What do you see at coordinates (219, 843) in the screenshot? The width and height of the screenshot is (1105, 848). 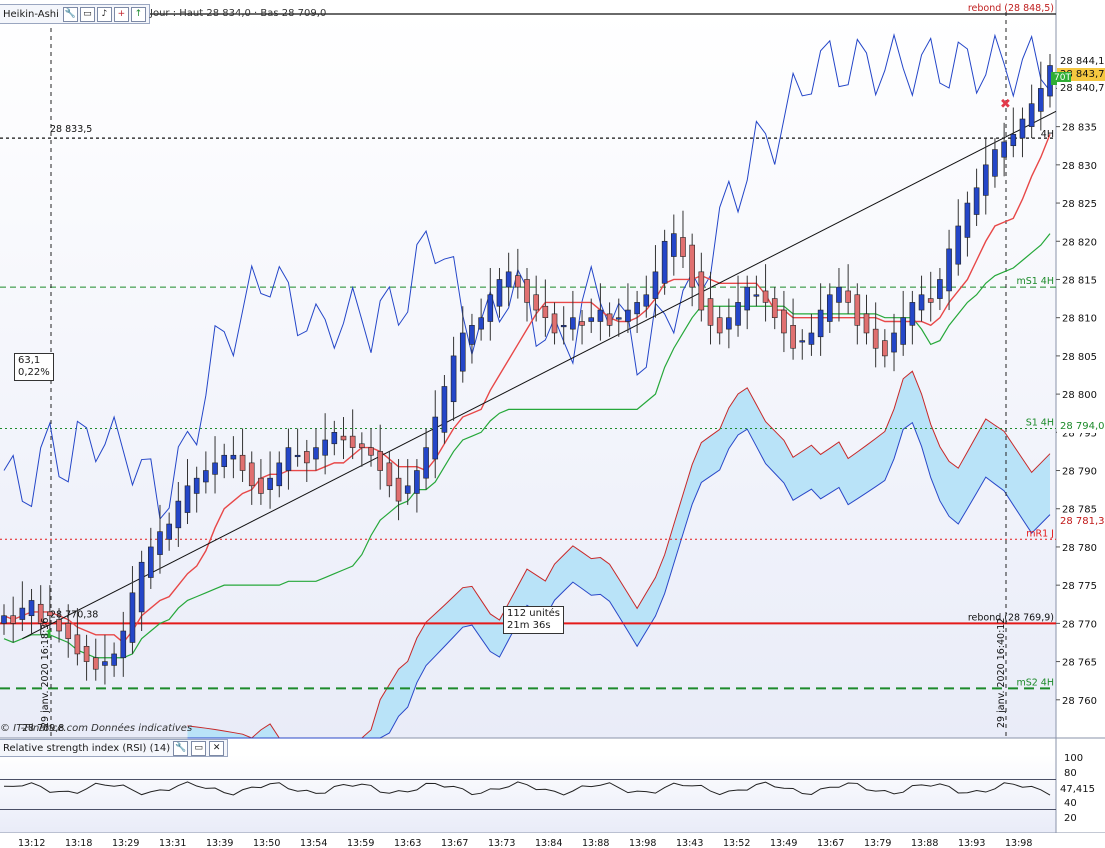 I see `x-tick-label: 13:39` at bounding box center [219, 843].